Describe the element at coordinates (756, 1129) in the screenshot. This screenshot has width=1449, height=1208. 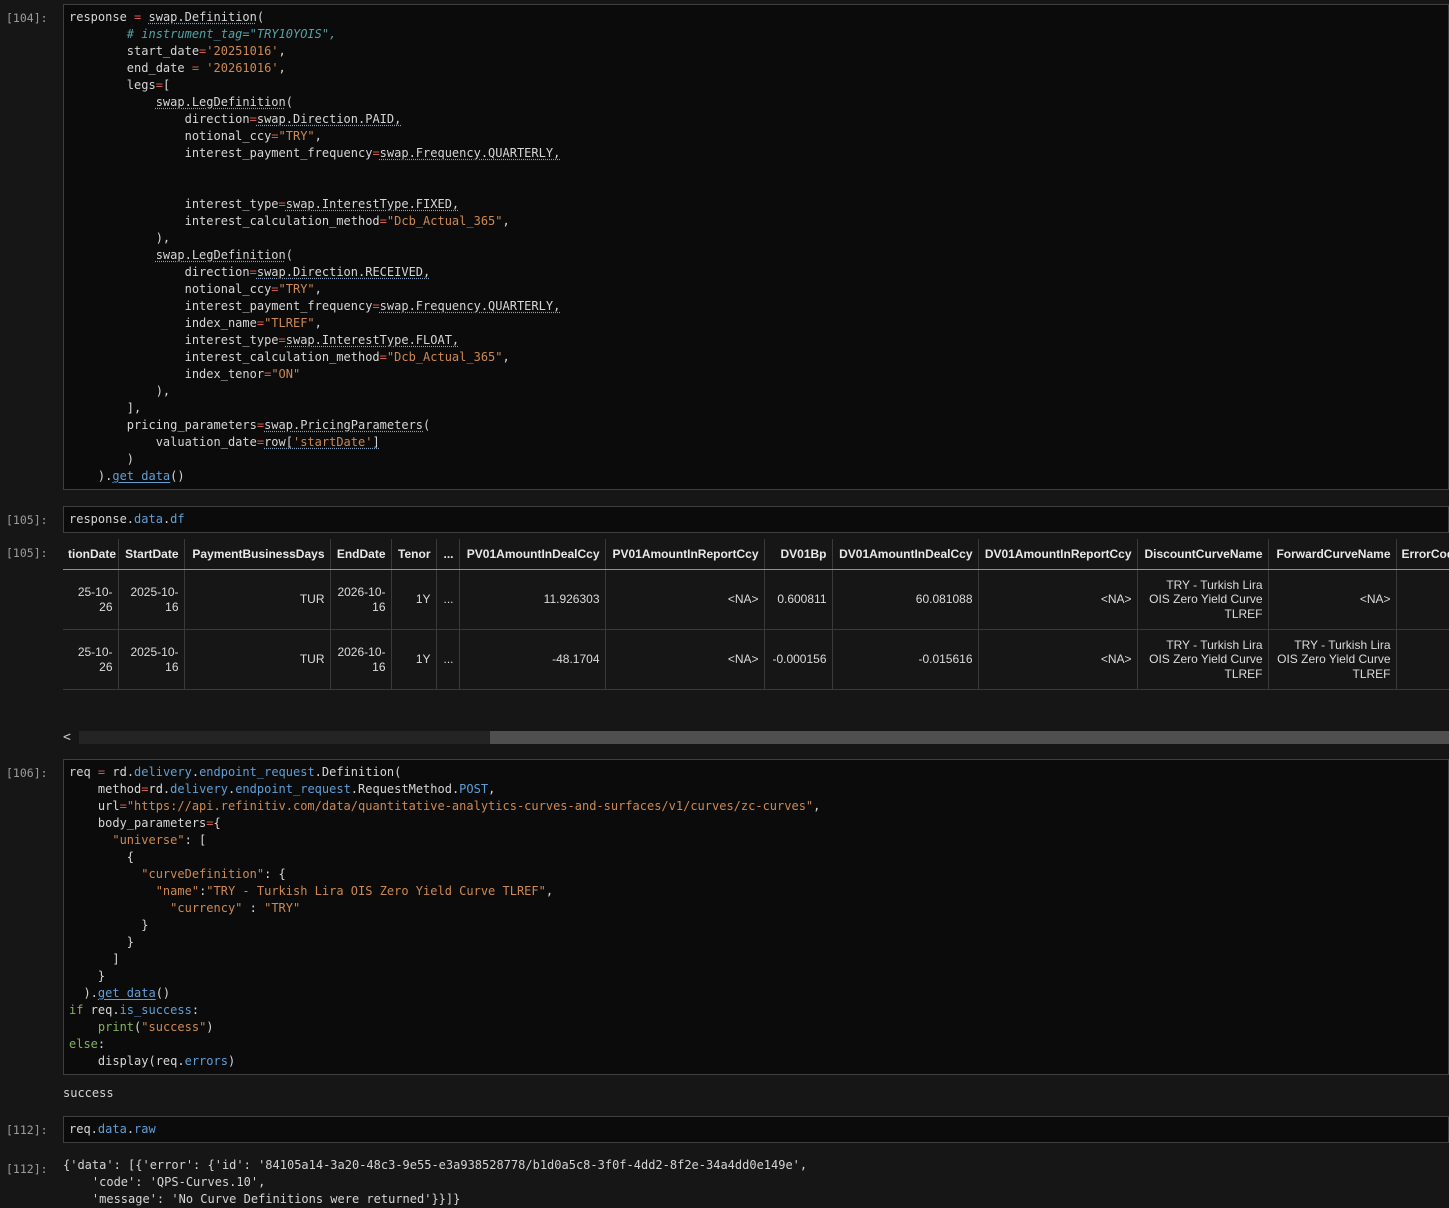
I see `code-cell-112: req.data.raw` at that location.